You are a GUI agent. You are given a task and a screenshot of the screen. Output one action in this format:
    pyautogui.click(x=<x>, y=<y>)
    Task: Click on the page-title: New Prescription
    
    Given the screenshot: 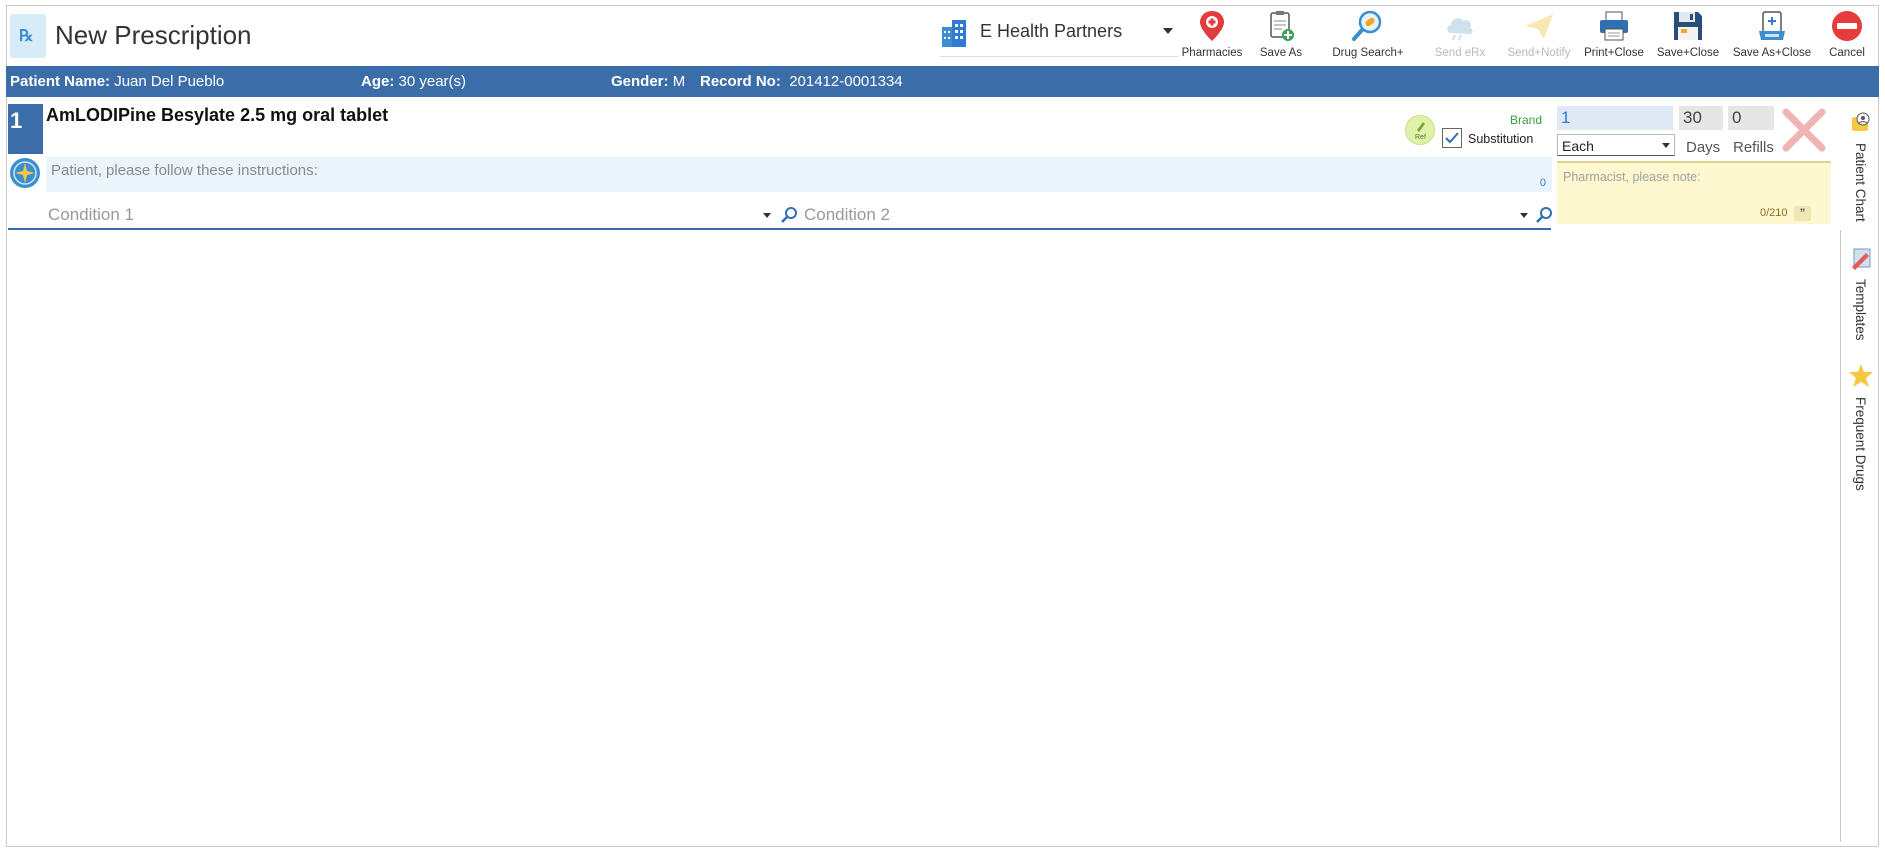 What is the action you would take?
    pyautogui.click(x=153, y=35)
    